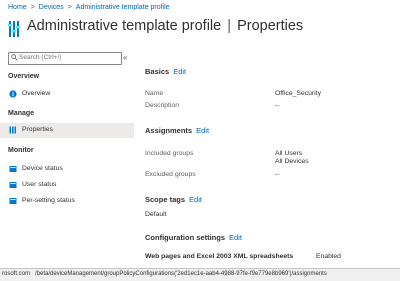 Image resolution: width=400 pixels, height=281 pixels. I want to click on user-status-icon, so click(13, 185).